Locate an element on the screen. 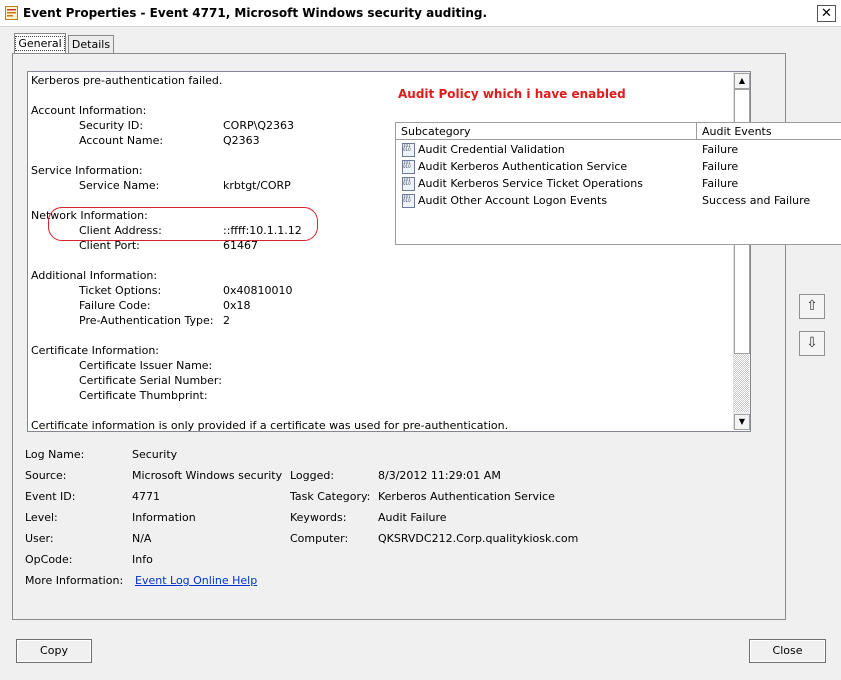 The width and height of the screenshot is (841, 680). copy-button: Copy is located at coordinates (54, 651).